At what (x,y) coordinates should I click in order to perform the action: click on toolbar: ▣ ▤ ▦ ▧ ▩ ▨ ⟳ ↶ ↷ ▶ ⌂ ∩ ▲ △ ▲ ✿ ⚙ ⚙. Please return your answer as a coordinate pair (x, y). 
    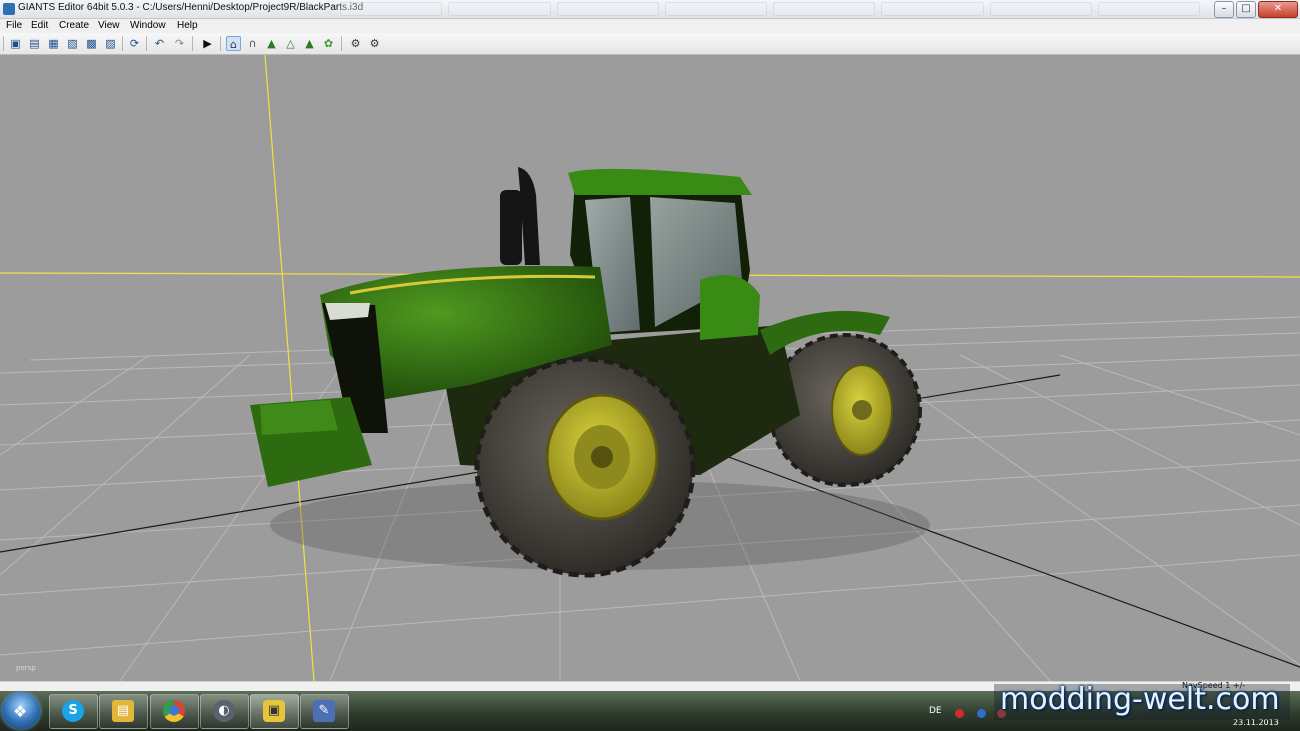
    Looking at the image, I should click on (650, 44).